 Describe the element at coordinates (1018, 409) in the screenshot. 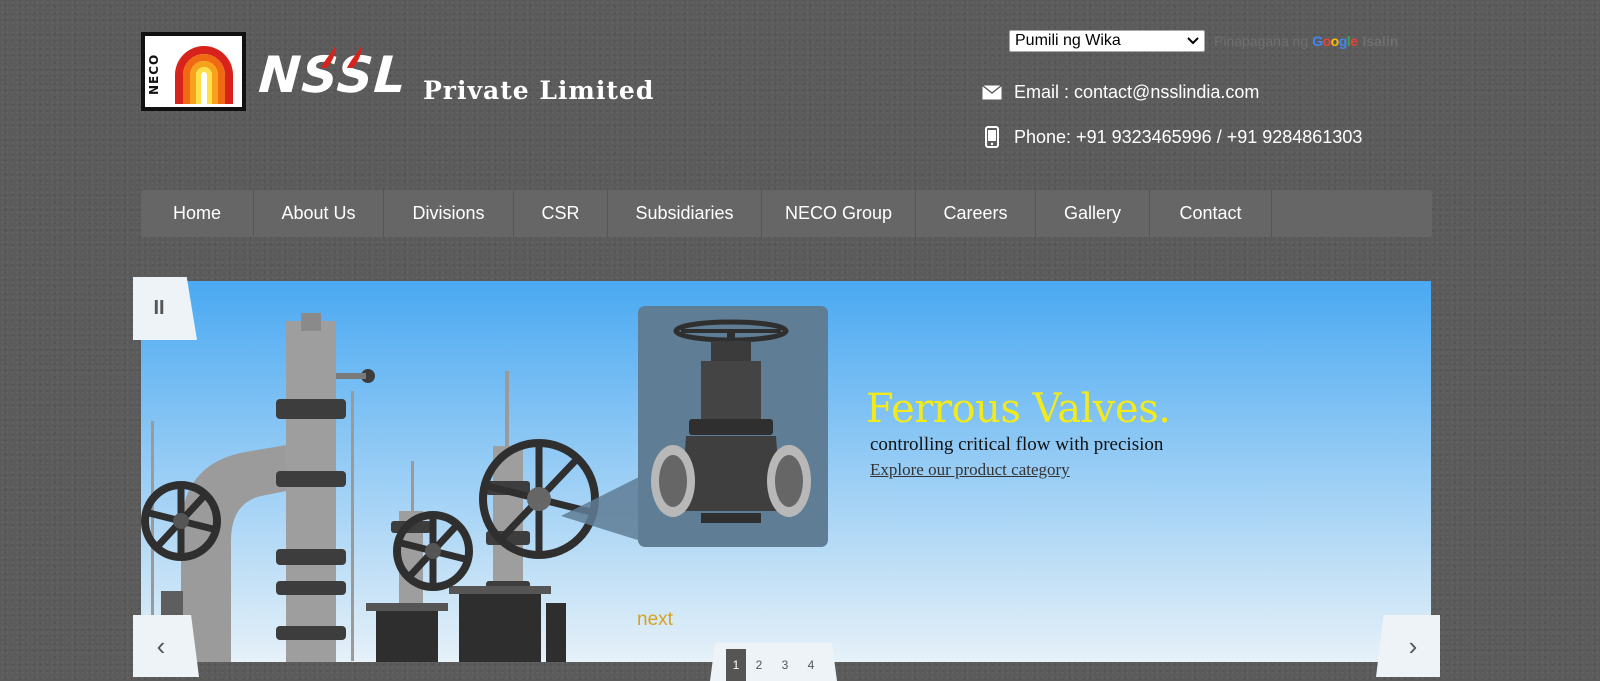

I see `slide-title: Ferrous Valves.` at that location.